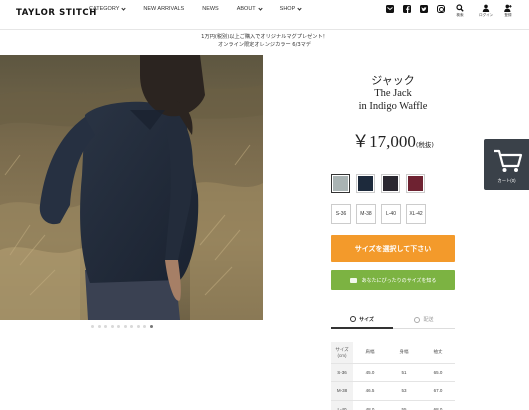 This screenshot has height=410, width=529. What do you see at coordinates (341, 214) in the screenshot?
I see `size-option-s36: S-36` at bounding box center [341, 214].